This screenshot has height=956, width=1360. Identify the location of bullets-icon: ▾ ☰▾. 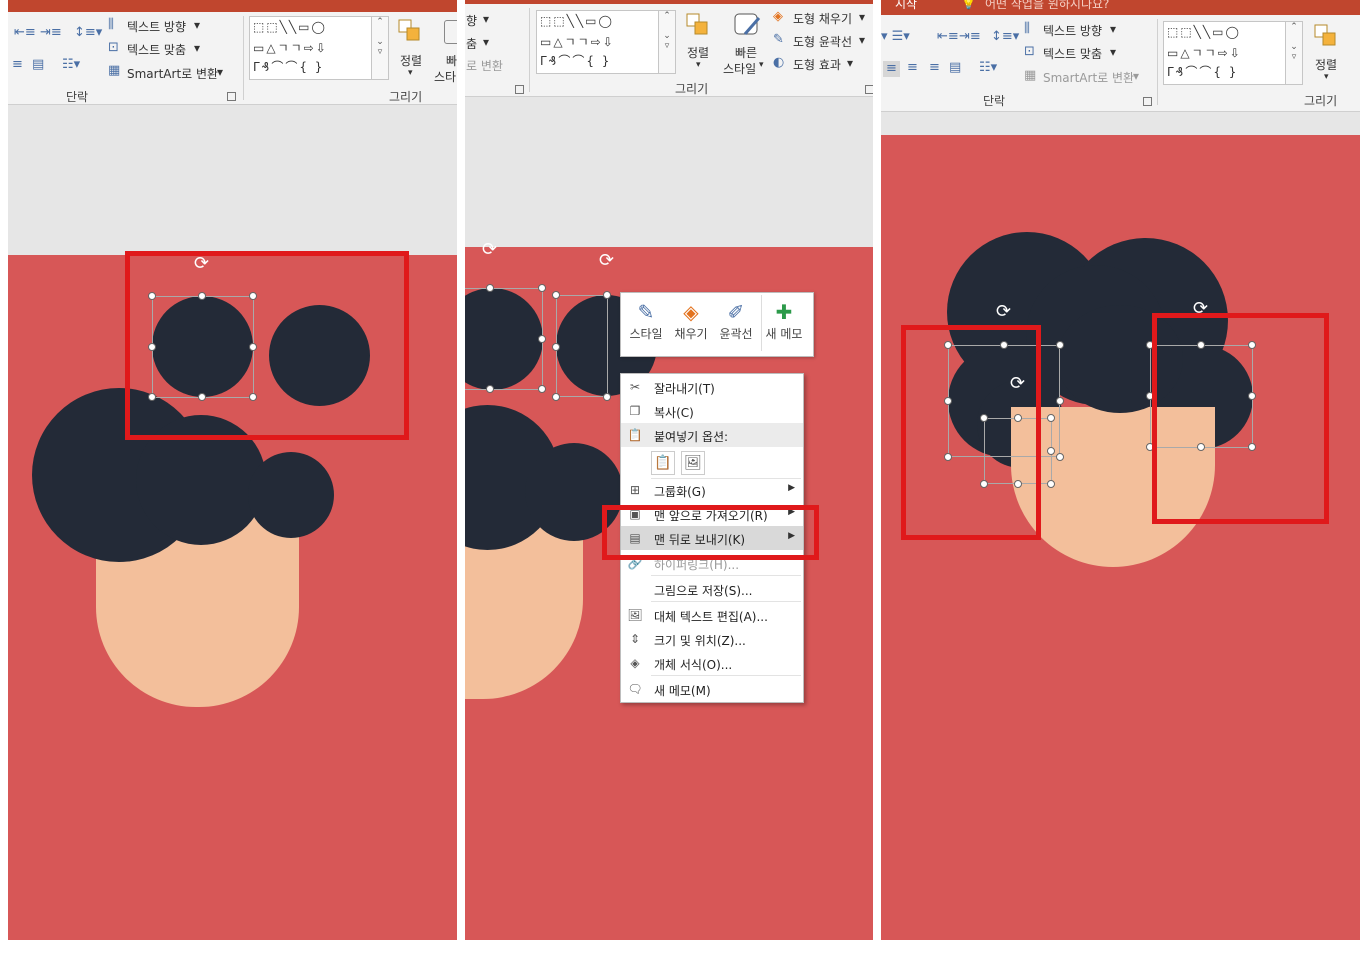
(895, 37).